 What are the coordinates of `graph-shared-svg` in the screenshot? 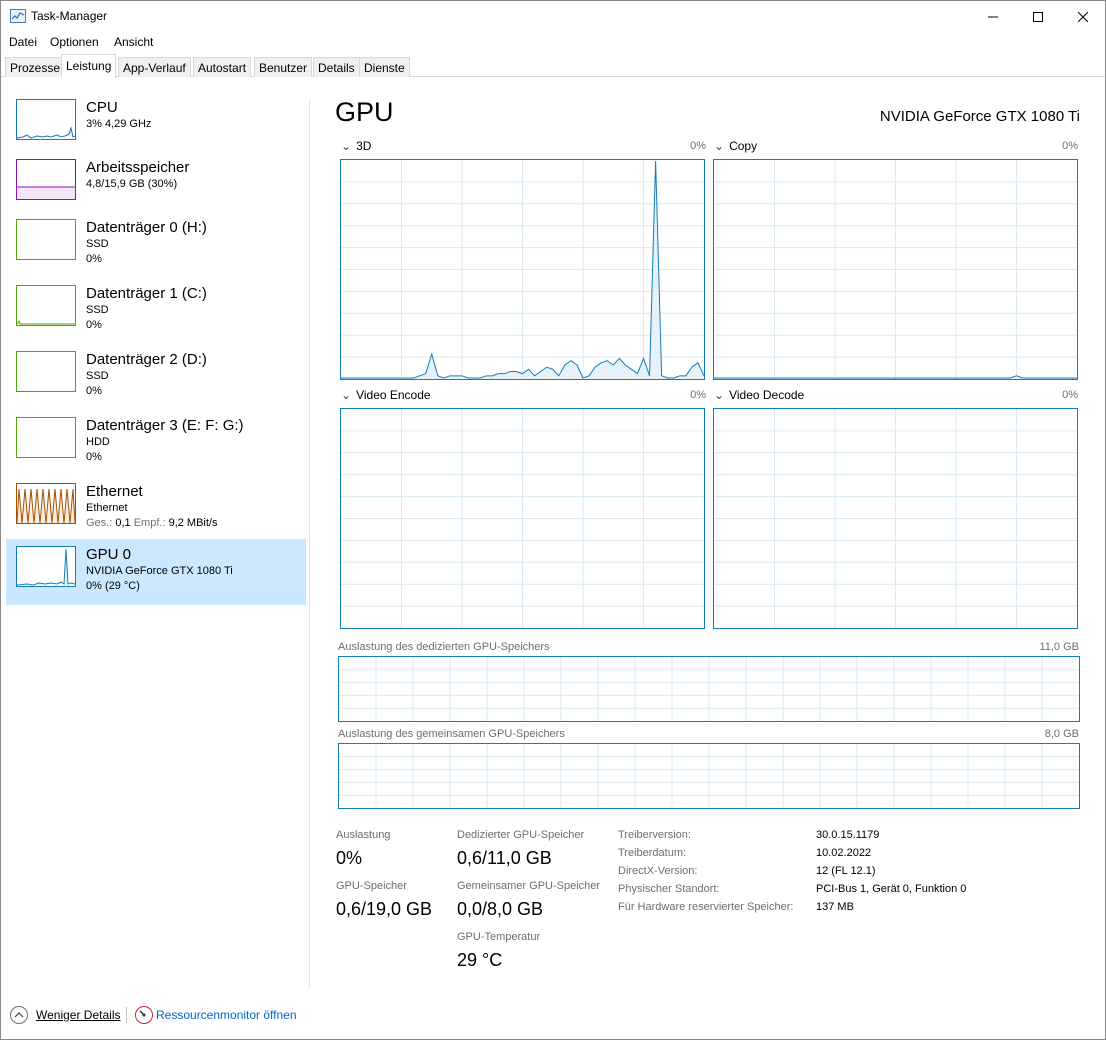 It's located at (709, 776).